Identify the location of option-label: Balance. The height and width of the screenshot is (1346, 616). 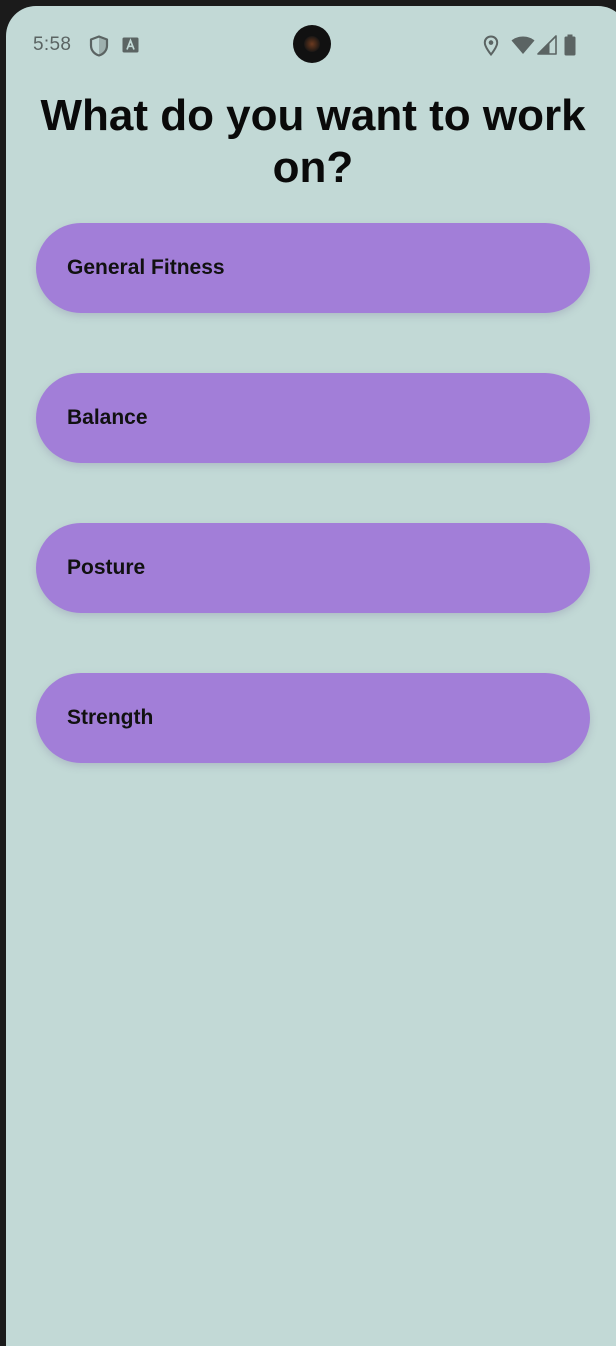
(107, 417).